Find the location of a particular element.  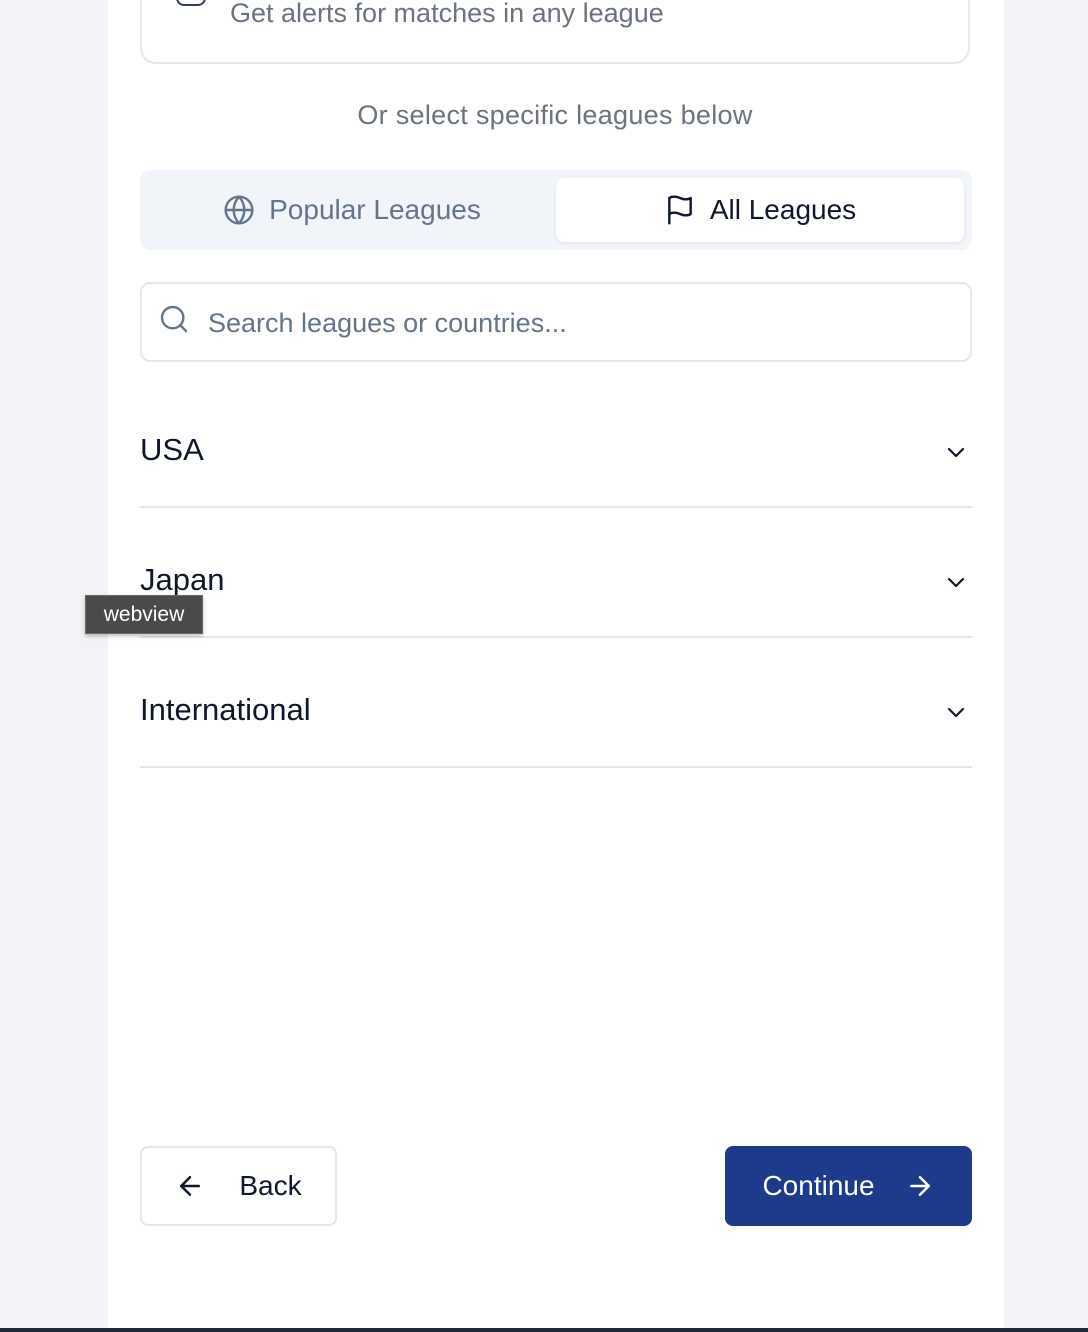

webview-tooltip: webview is located at coordinates (144, 614).